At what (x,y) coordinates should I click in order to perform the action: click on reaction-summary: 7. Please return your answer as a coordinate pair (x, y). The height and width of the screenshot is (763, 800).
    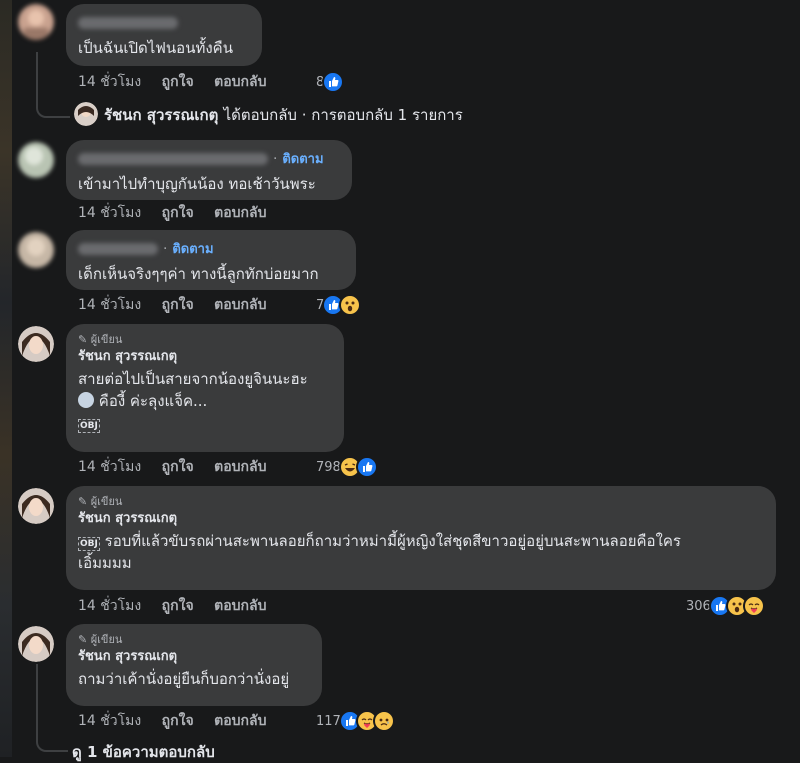
    Looking at the image, I should click on (339, 305).